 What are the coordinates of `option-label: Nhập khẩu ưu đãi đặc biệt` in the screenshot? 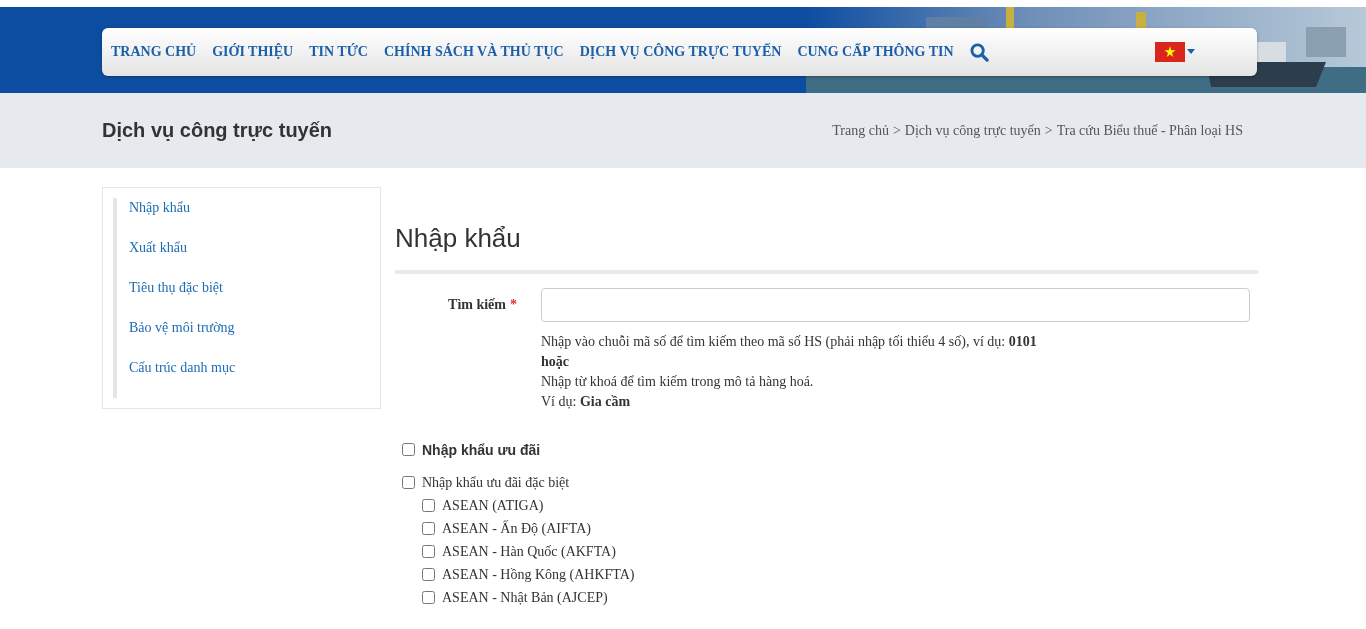 It's located at (496, 482).